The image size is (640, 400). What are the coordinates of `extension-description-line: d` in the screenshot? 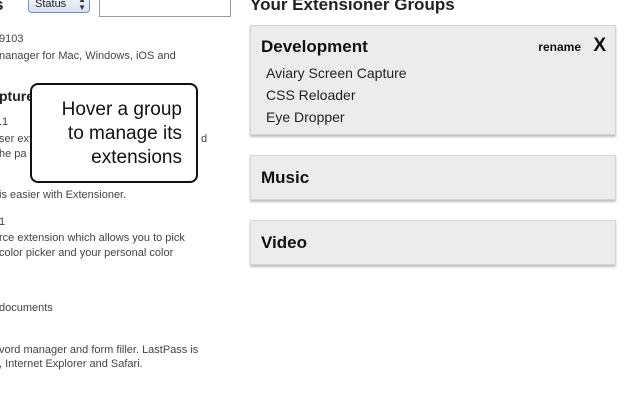 It's located at (204, 139).